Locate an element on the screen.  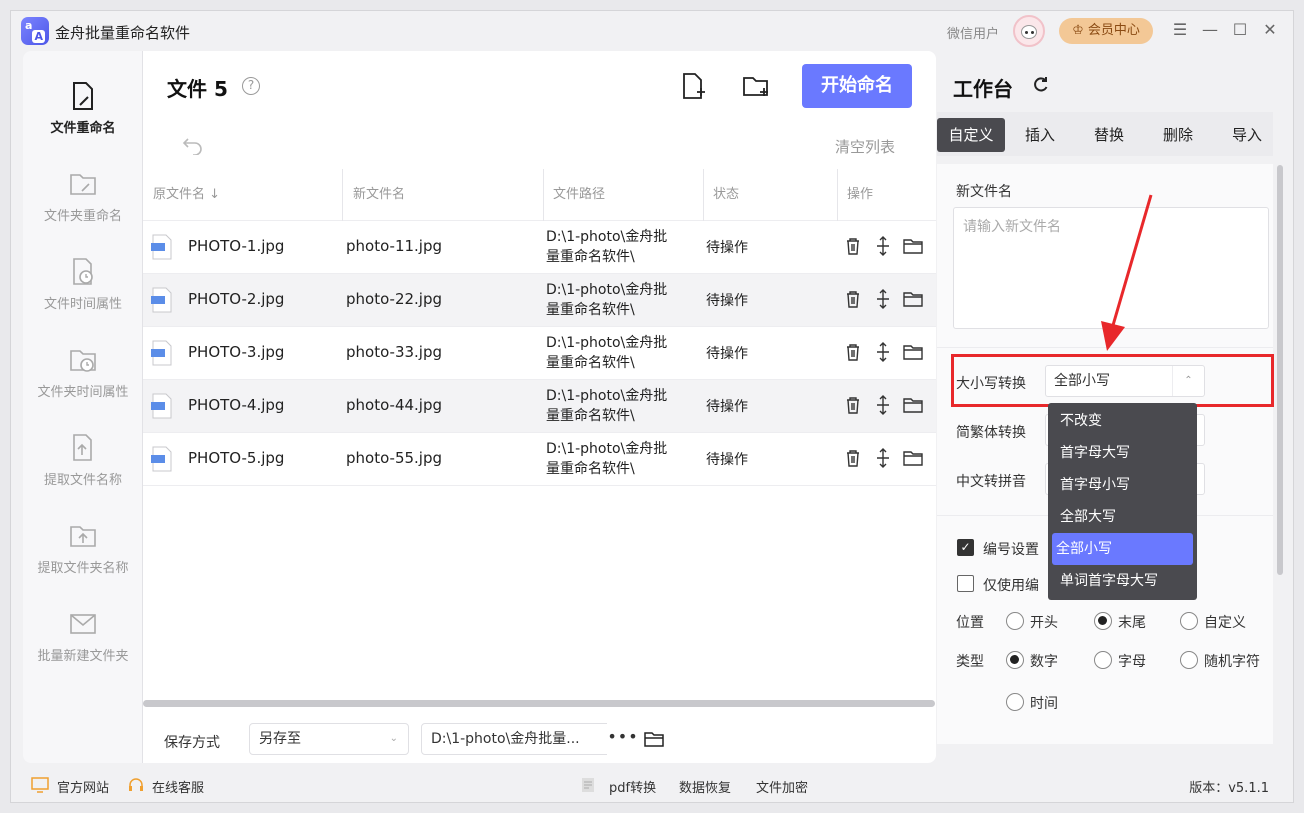
start-rename-button: 开始命名 is located at coordinates (857, 86).